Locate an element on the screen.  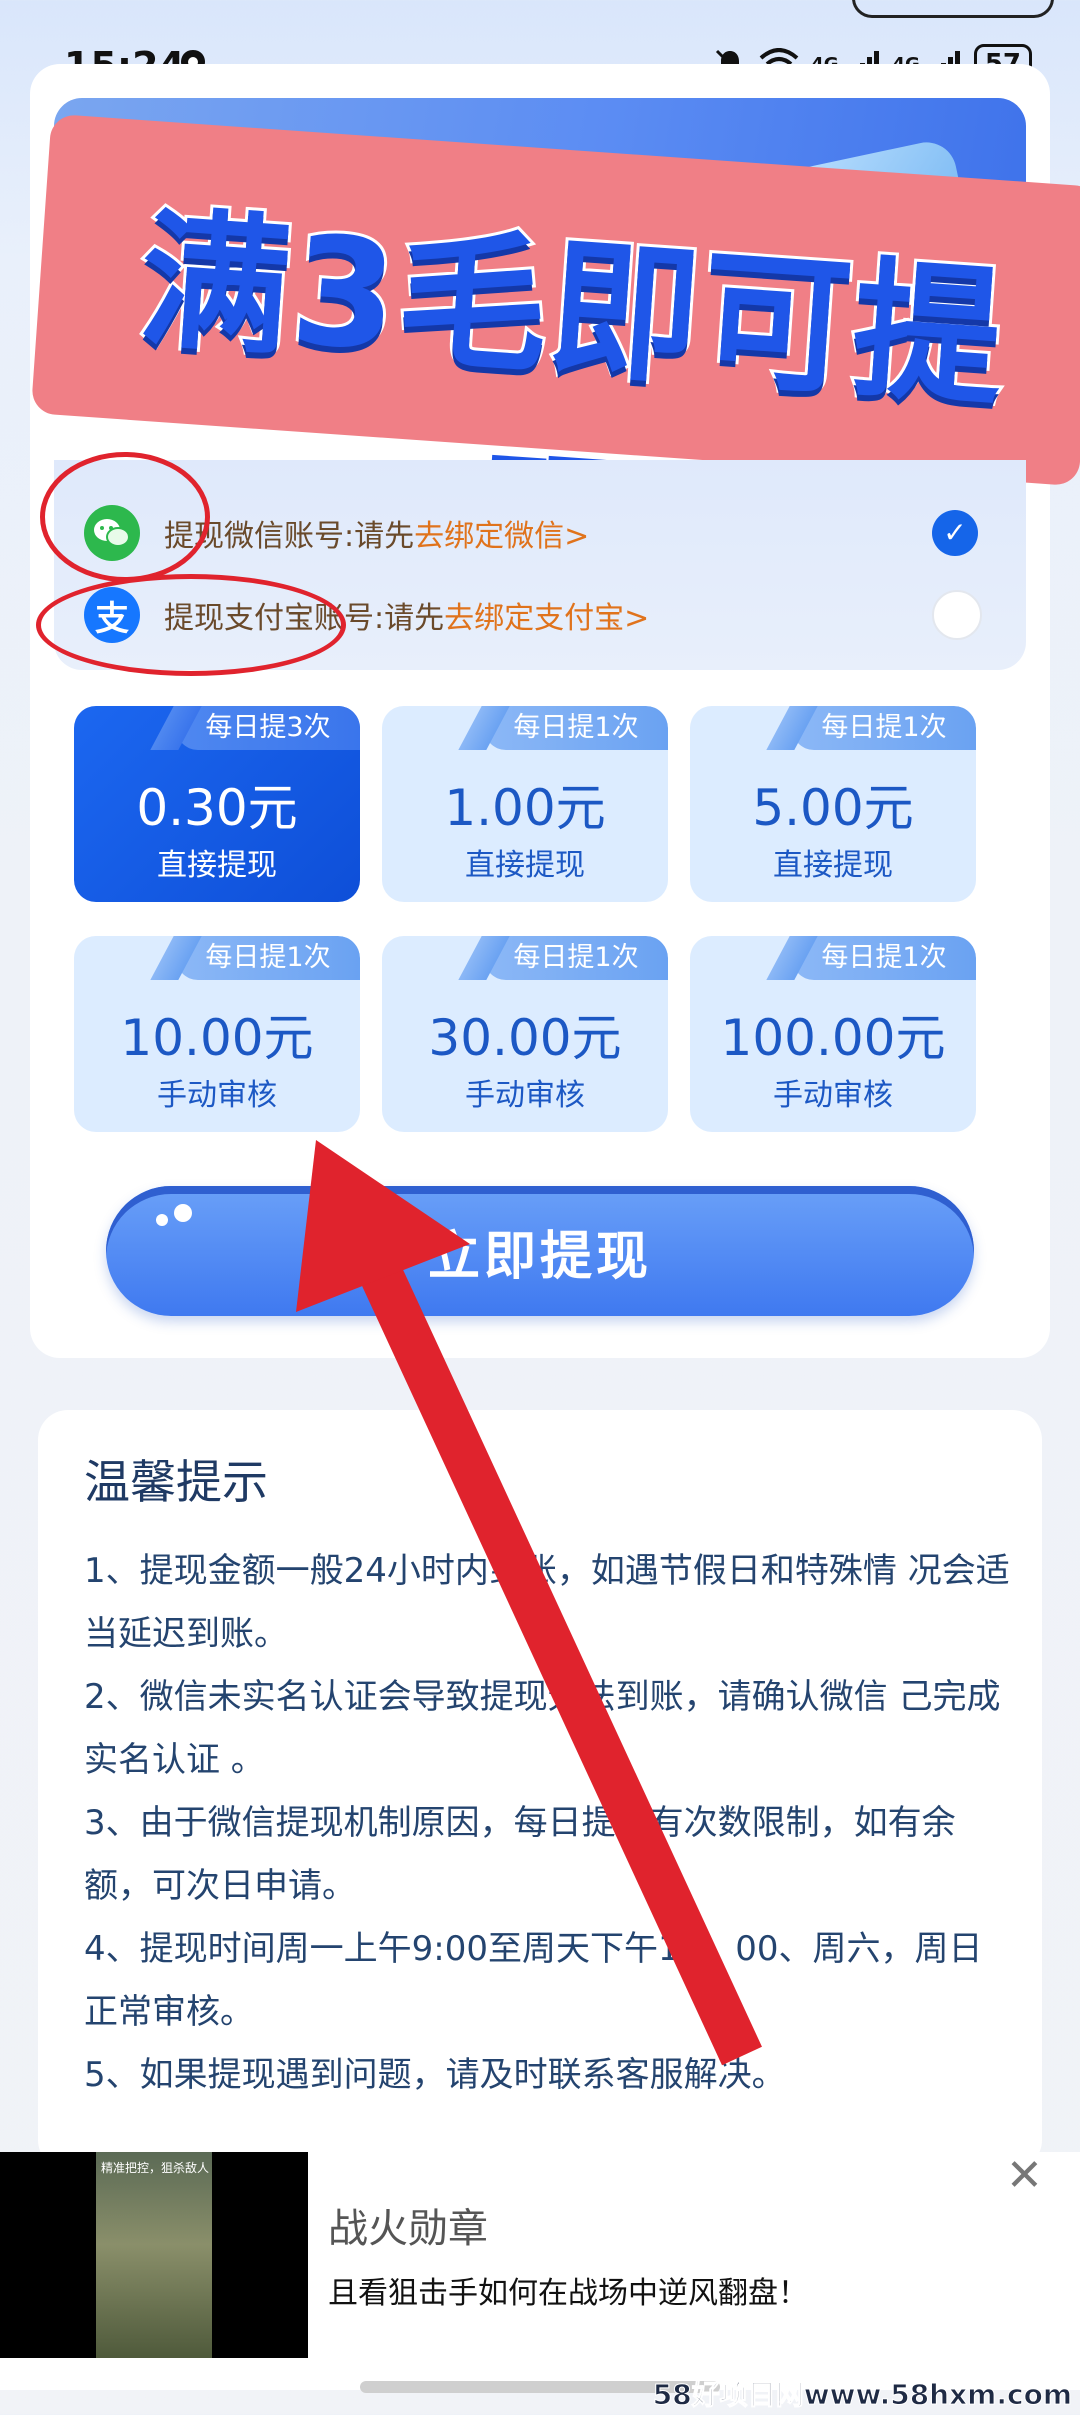
tip-item-4: 4、提现时间周一上午9:00至周天下午18：00、周六，周日正常审核。 is located at coordinates (533, 1980).